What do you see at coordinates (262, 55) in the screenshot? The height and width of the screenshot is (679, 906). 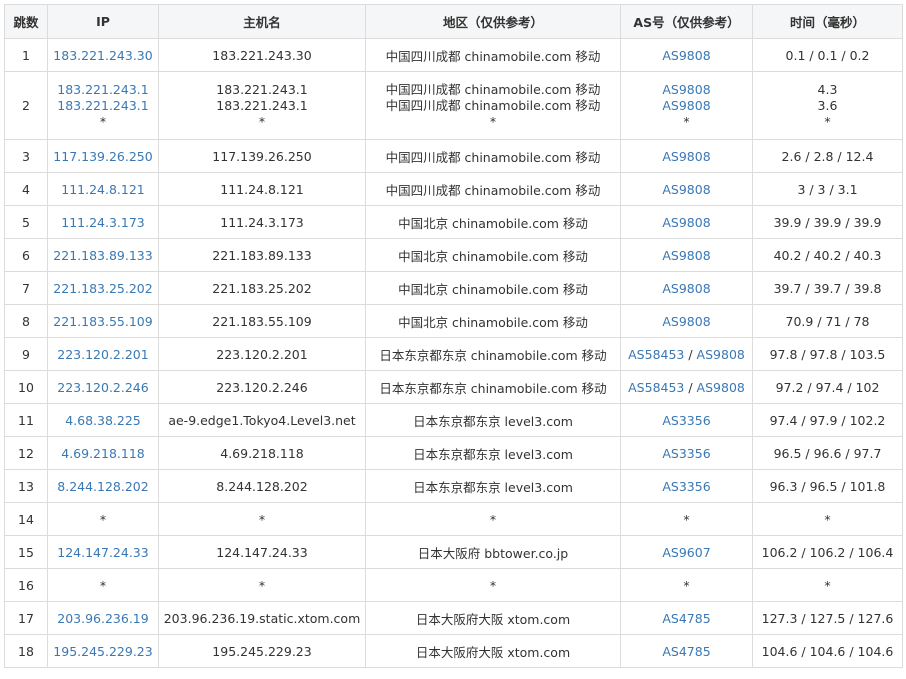 I see `hostname-text: 183.221.243.30` at bounding box center [262, 55].